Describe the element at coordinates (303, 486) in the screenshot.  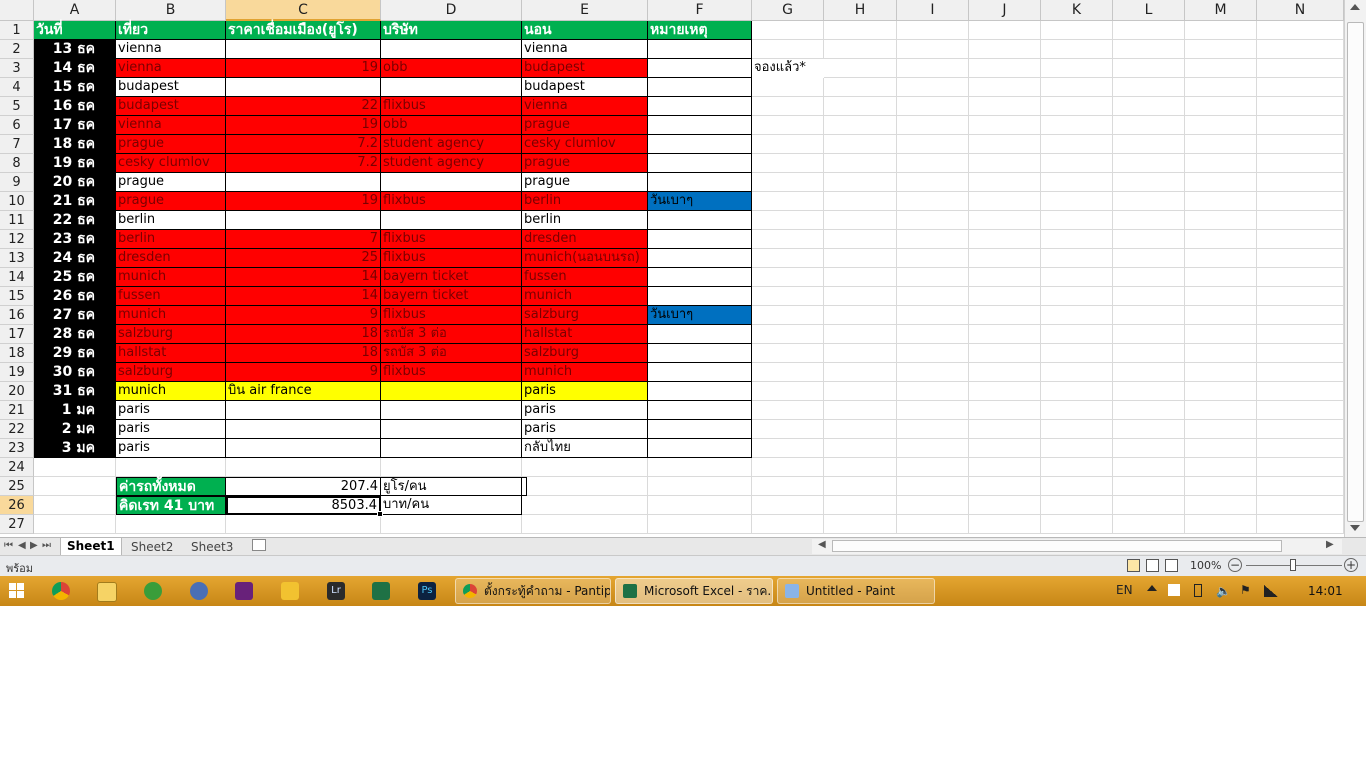
I see `total-value-cell: 207.4` at that location.